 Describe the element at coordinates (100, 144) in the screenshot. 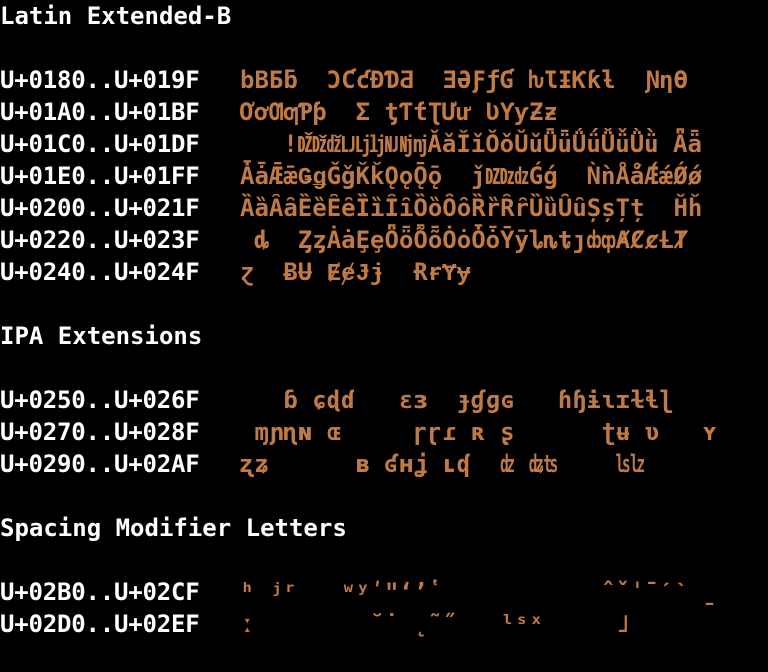

I see `codepoint-range: U+01C0..U+01DF` at that location.